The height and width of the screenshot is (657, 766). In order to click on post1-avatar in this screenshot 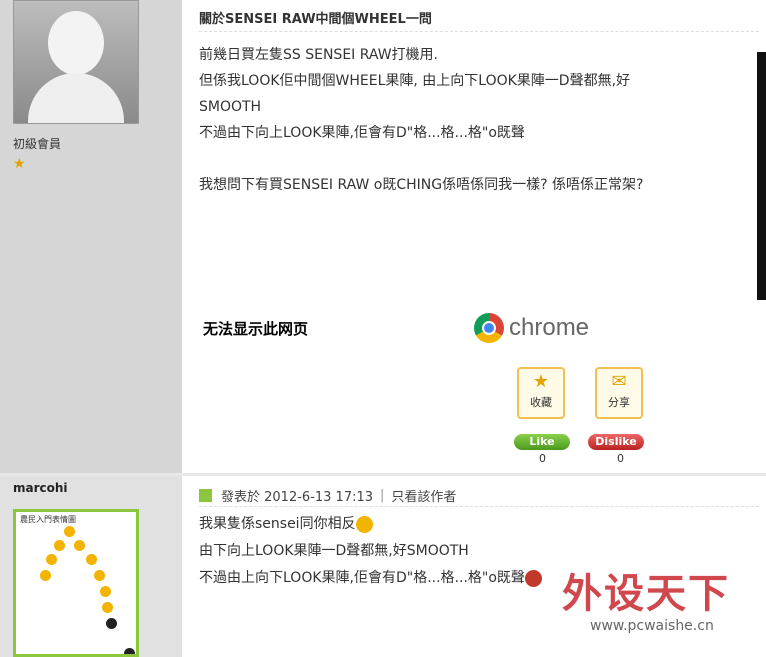, I will do `click(76, 62)`.